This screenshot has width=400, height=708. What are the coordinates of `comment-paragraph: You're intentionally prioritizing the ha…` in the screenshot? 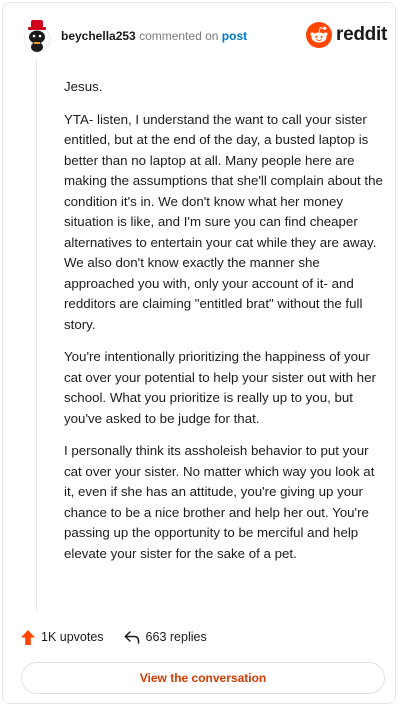 It's located at (220, 387).